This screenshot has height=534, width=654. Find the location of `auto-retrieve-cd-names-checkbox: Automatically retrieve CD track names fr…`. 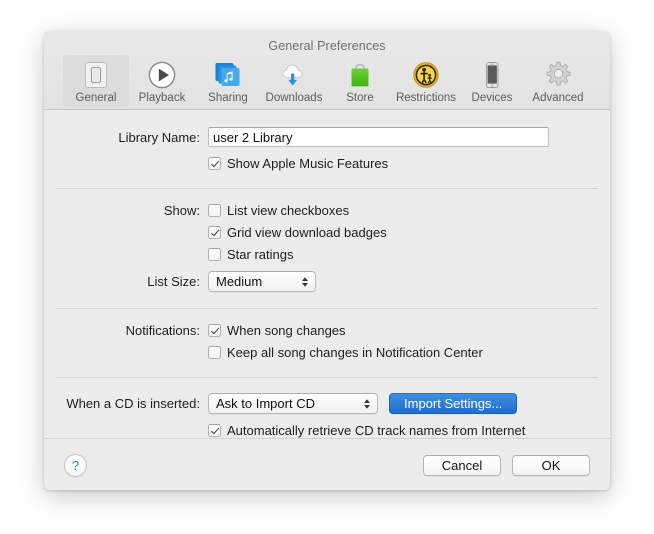

auto-retrieve-cd-names-checkbox: Automatically retrieve CD track names fr… is located at coordinates (366, 430).